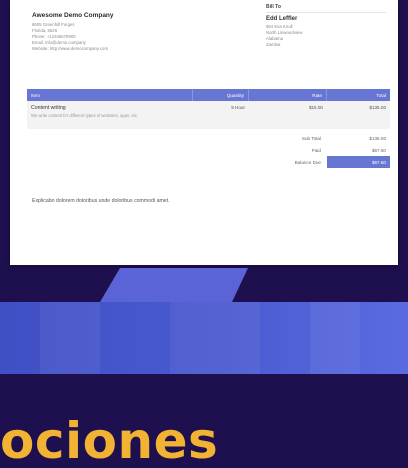 This screenshot has height=468, width=408. What do you see at coordinates (273, 44) in the screenshot?
I see `client-address-line: Zambia` at bounding box center [273, 44].